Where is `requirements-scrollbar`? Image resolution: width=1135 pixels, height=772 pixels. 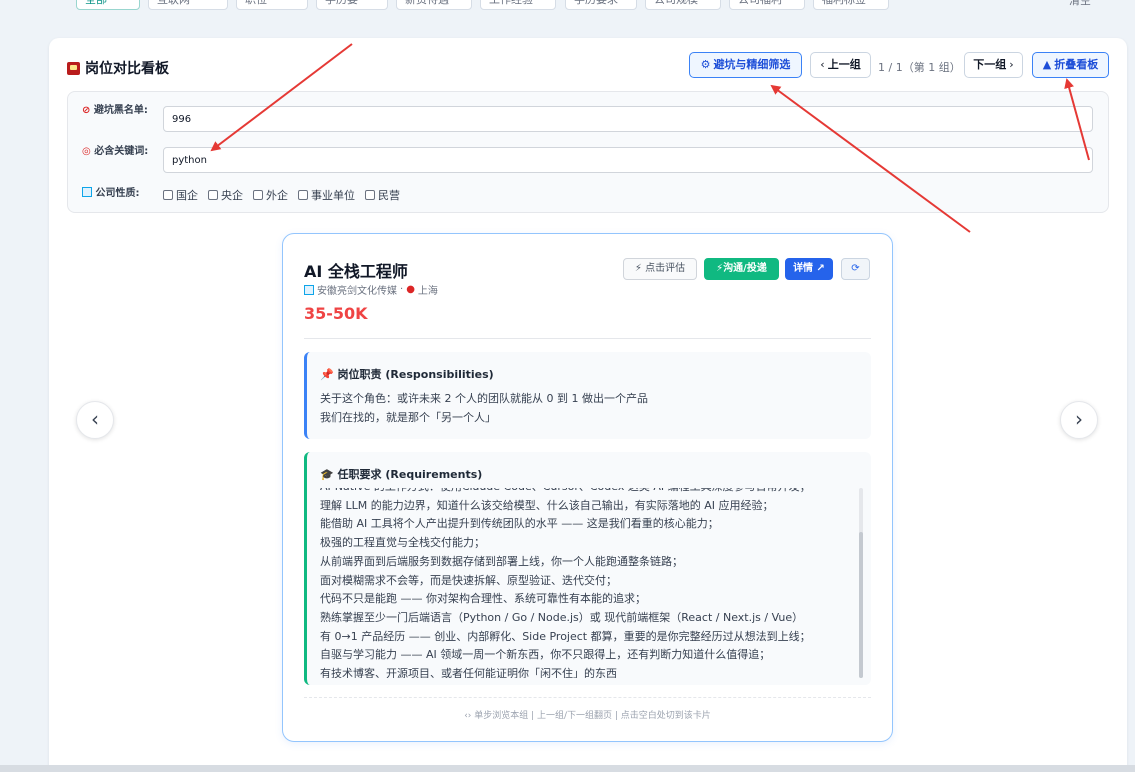
requirements-scrollbar is located at coordinates (861, 583).